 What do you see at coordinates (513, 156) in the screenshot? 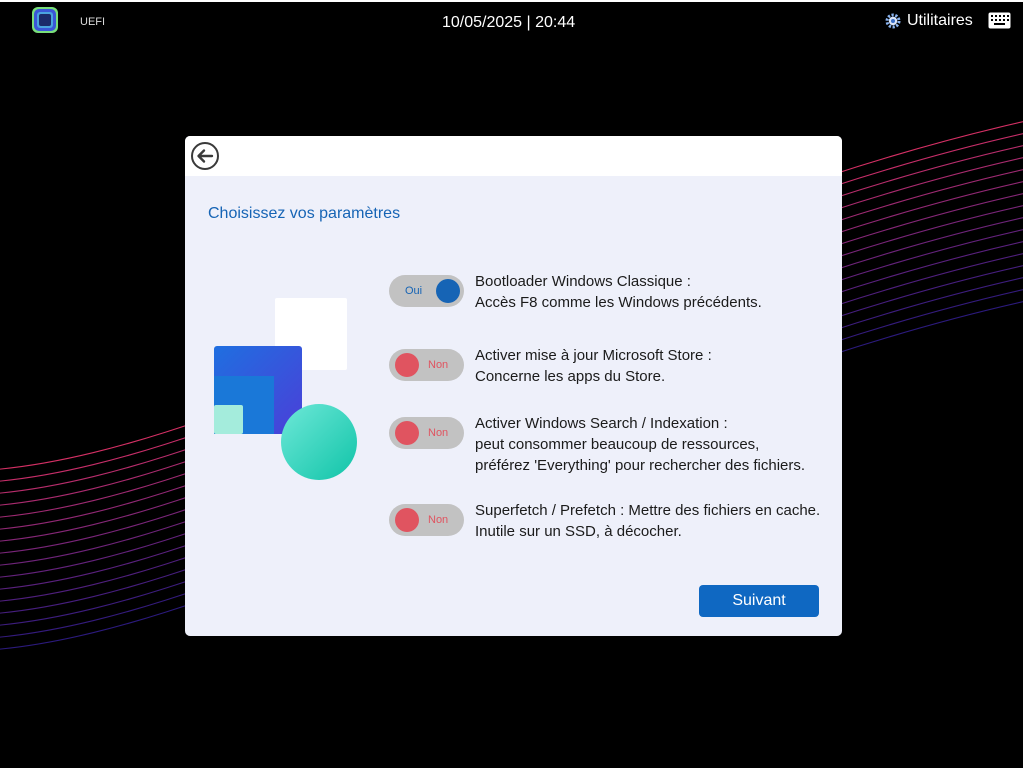
I see `dialog-header` at bounding box center [513, 156].